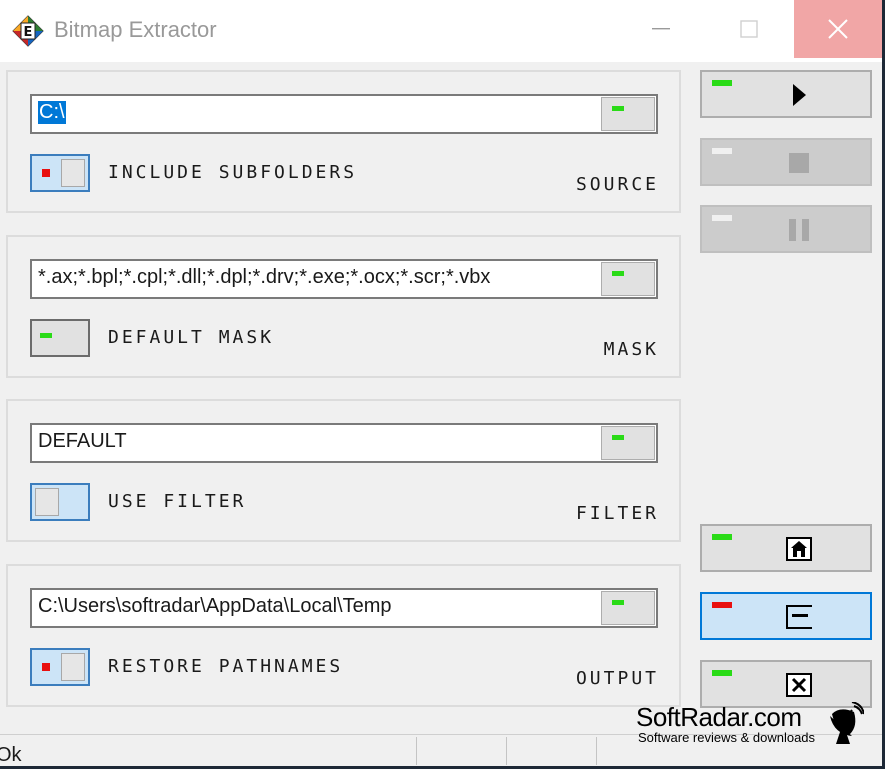  What do you see at coordinates (847, 723) in the screenshot?
I see `satellite-dish-icon` at bounding box center [847, 723].